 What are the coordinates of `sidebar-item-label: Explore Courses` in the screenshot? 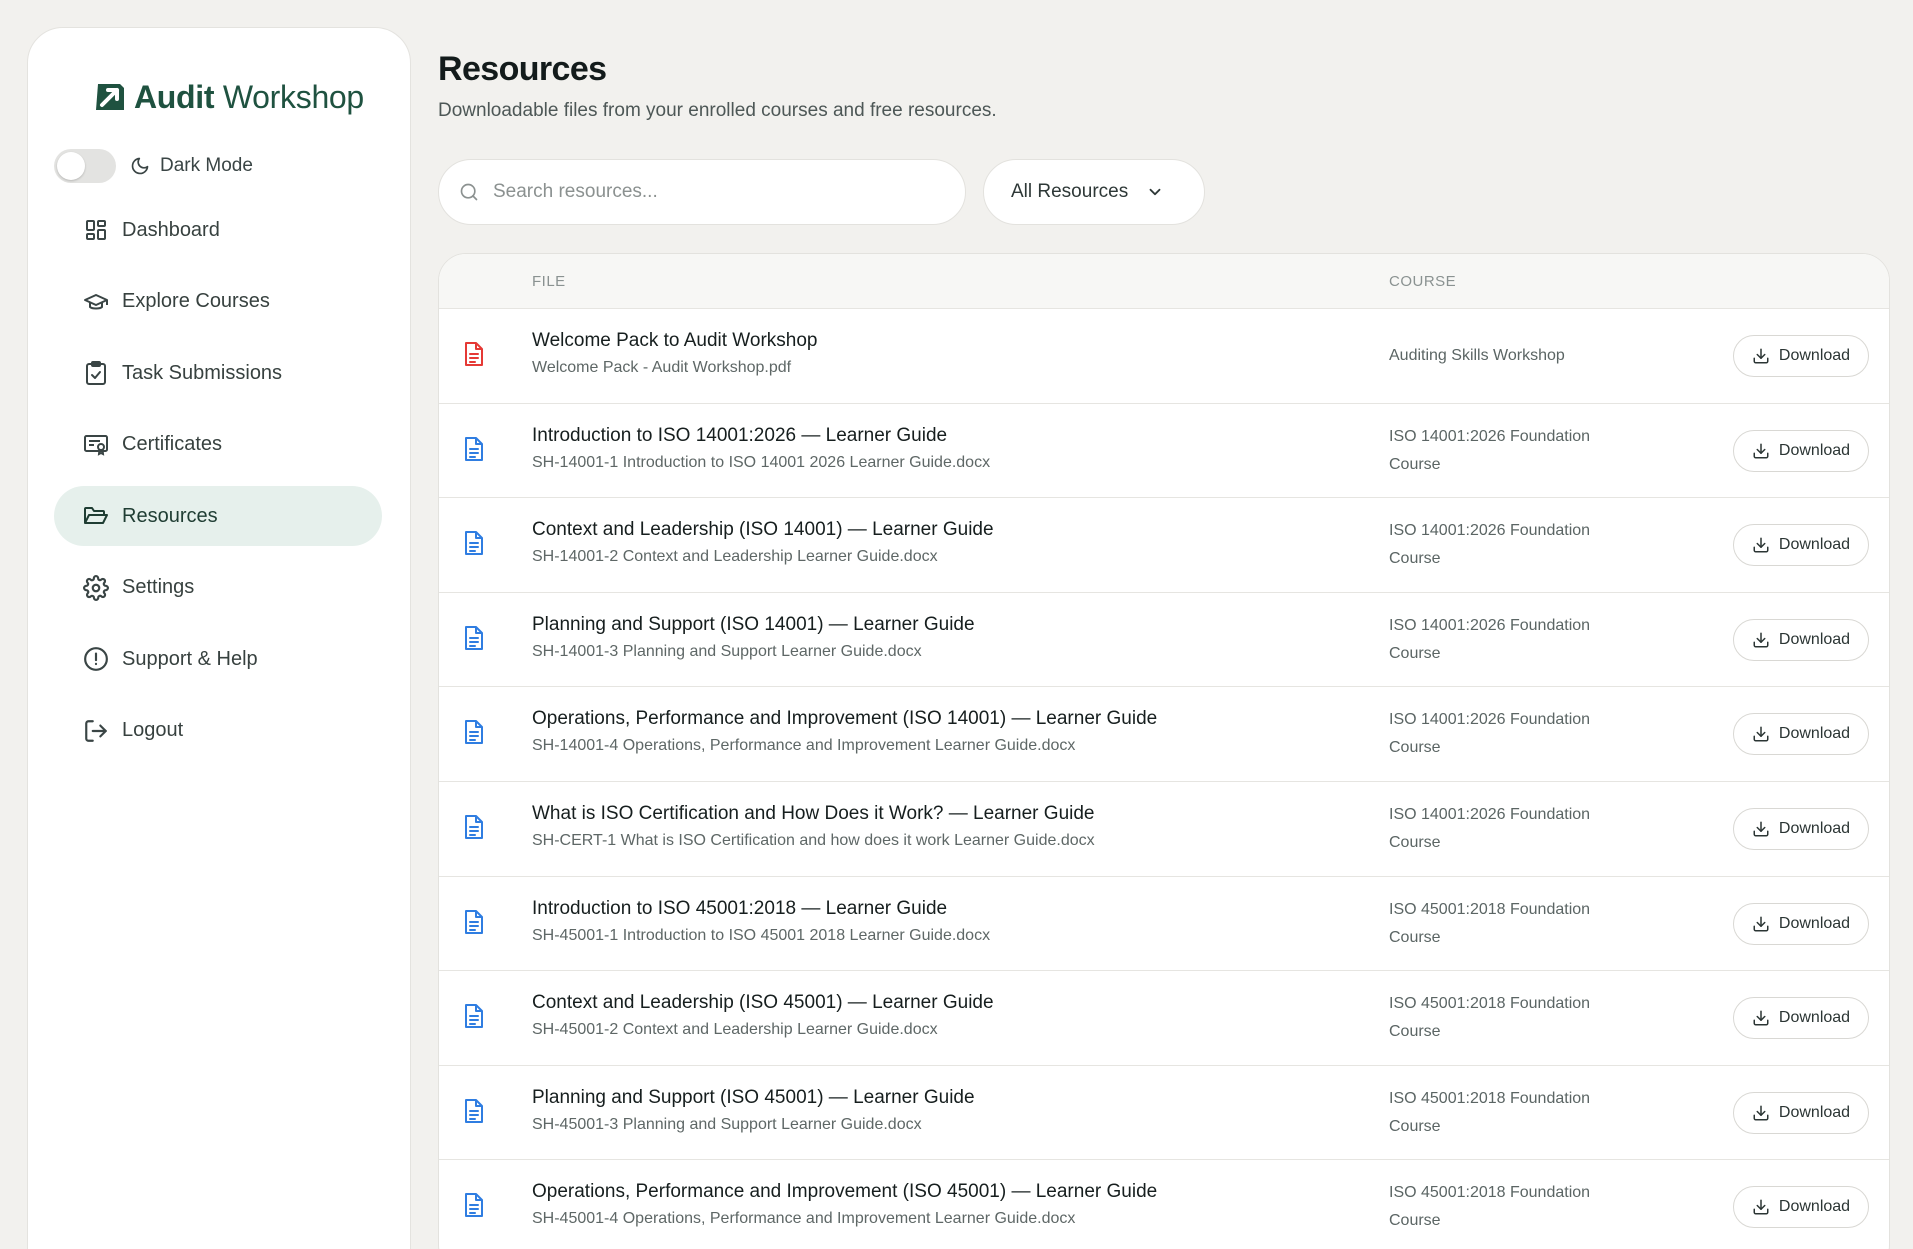 It's located at (196, 301).